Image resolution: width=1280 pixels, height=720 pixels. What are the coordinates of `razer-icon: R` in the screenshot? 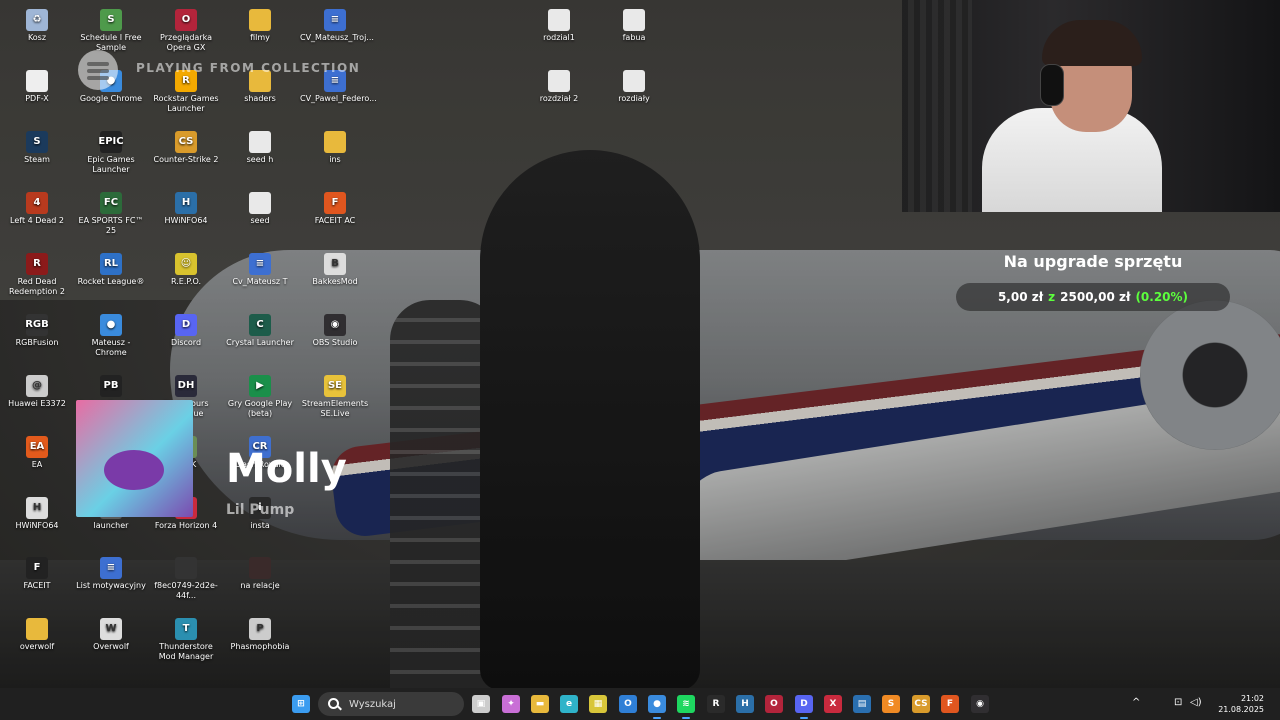 It's located at (716, 704).